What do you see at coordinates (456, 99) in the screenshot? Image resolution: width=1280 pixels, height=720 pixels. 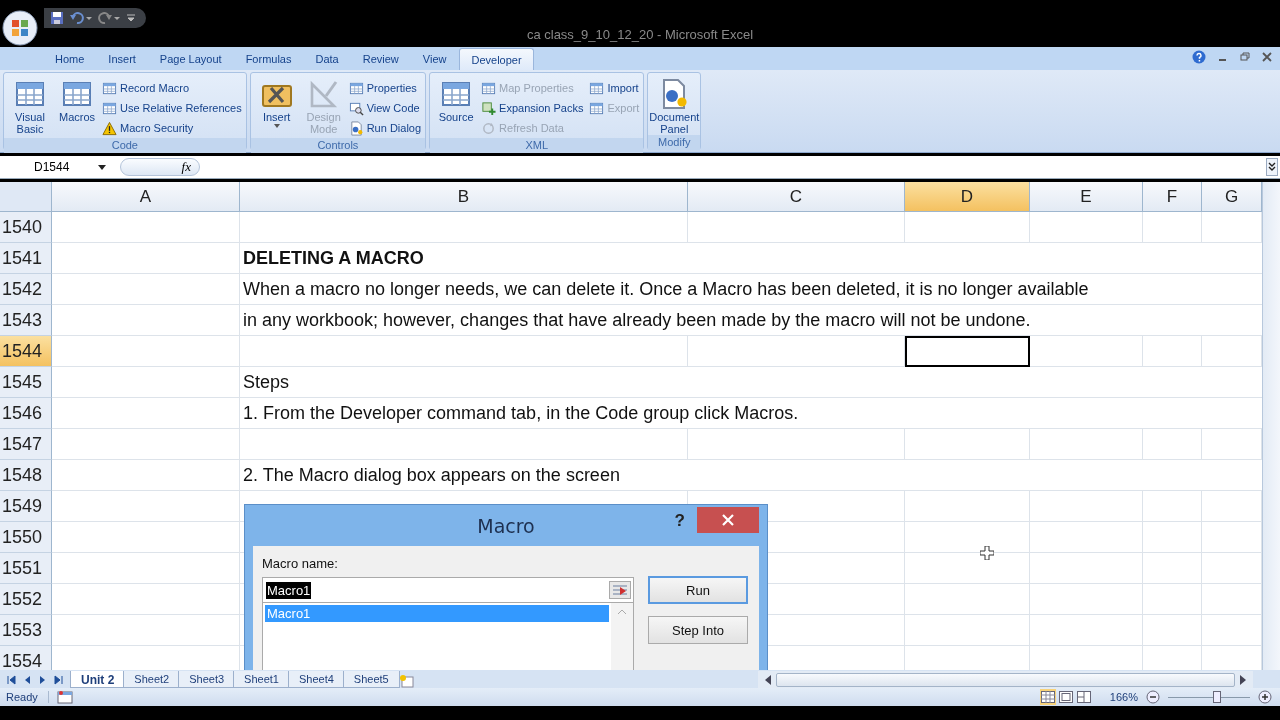 I see `ribbon-button: Source` at bounding box center [456, 99].